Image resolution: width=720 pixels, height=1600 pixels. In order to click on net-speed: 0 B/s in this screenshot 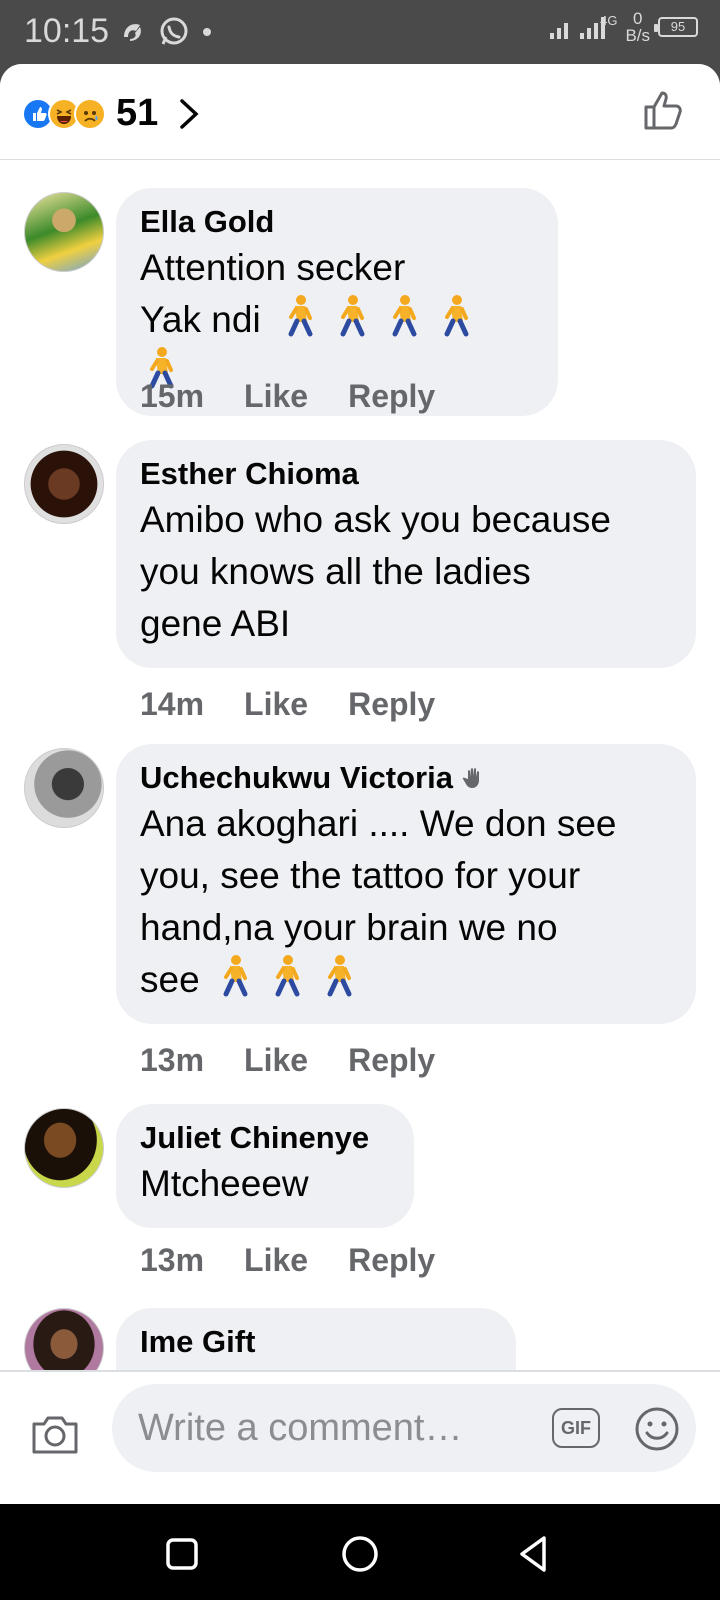, I will do `click(637, 27)`.